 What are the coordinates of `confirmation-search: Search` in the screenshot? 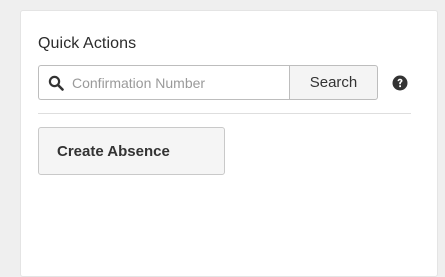 It's located at (223, 82).